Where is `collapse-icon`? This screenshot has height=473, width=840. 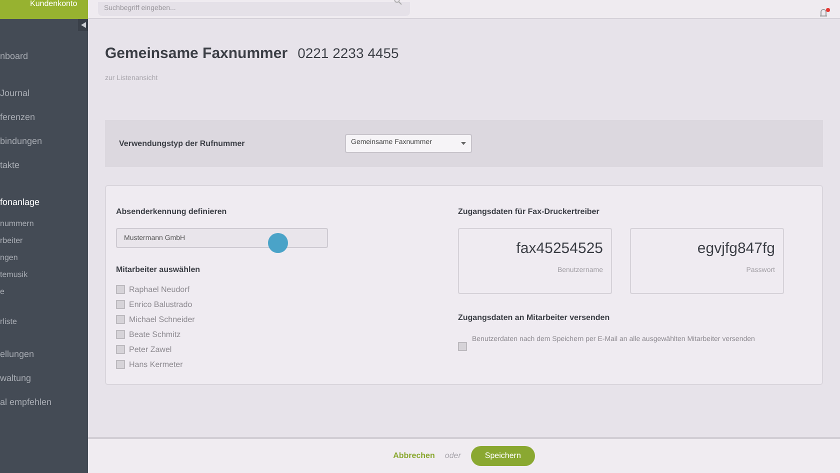 collapse-icon is located at coordinates (83, 25).